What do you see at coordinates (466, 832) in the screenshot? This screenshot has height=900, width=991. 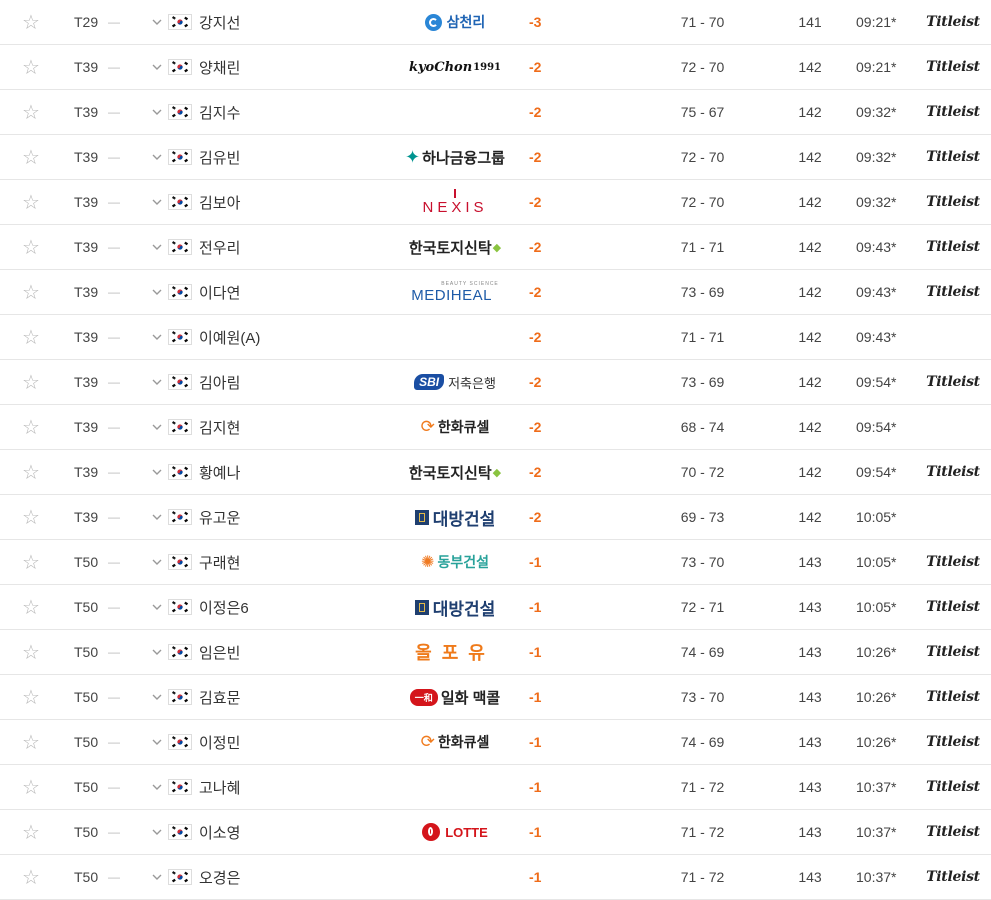 I see `sponsor-name-text: LOTTE` at bounding box center [466, 832].